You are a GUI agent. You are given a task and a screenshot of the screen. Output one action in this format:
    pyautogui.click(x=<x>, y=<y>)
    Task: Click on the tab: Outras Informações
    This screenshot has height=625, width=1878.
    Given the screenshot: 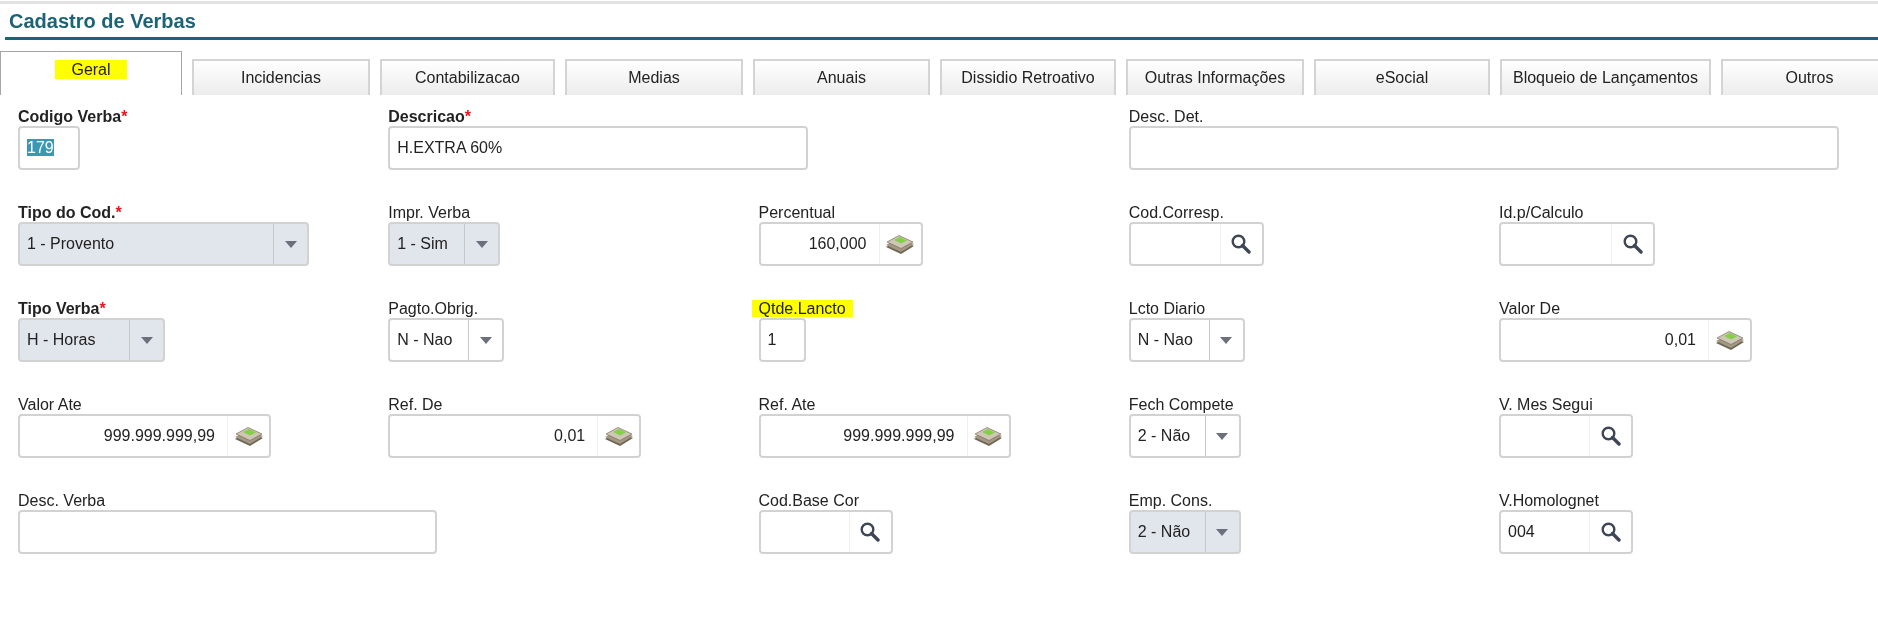 What is the action you would take?
    pyautogui.click(x=1215, y=77)
    